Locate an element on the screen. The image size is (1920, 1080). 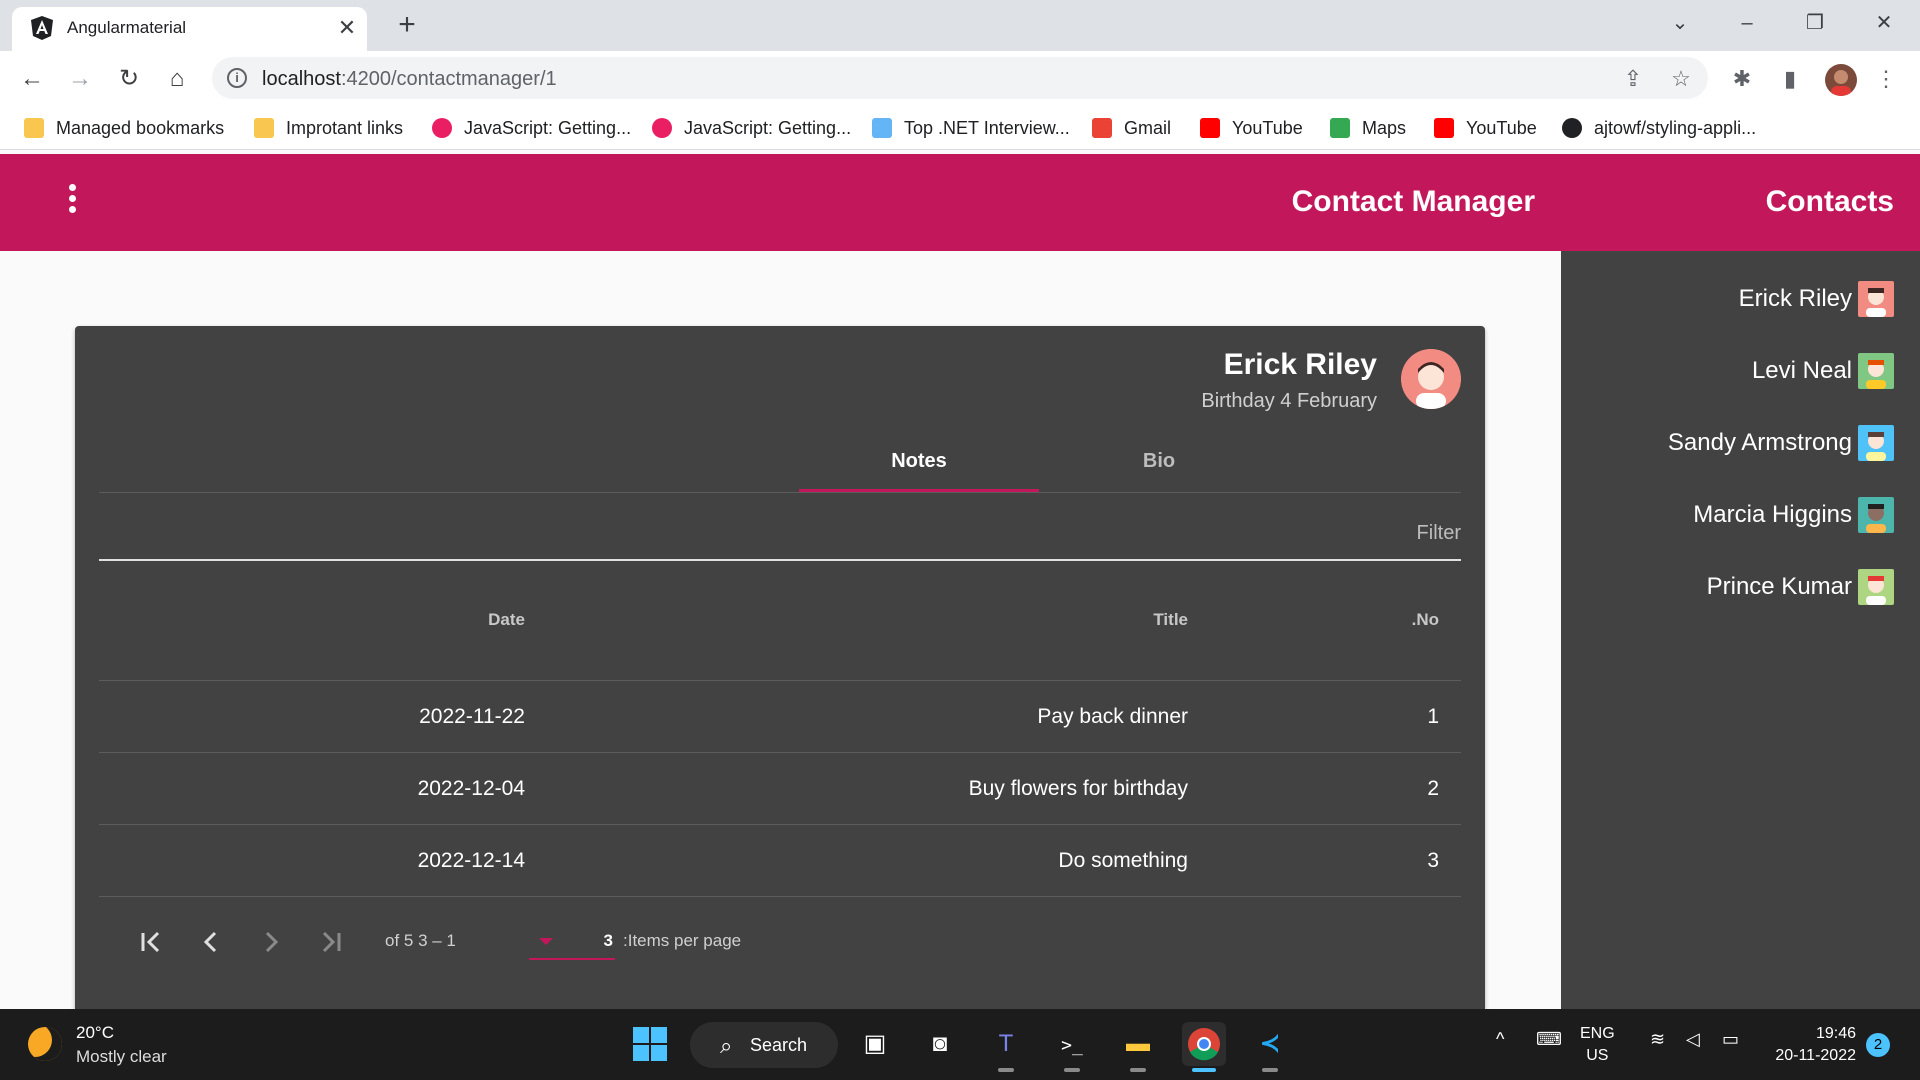
page-size-value: 3 is located at coordinates (608, 940).